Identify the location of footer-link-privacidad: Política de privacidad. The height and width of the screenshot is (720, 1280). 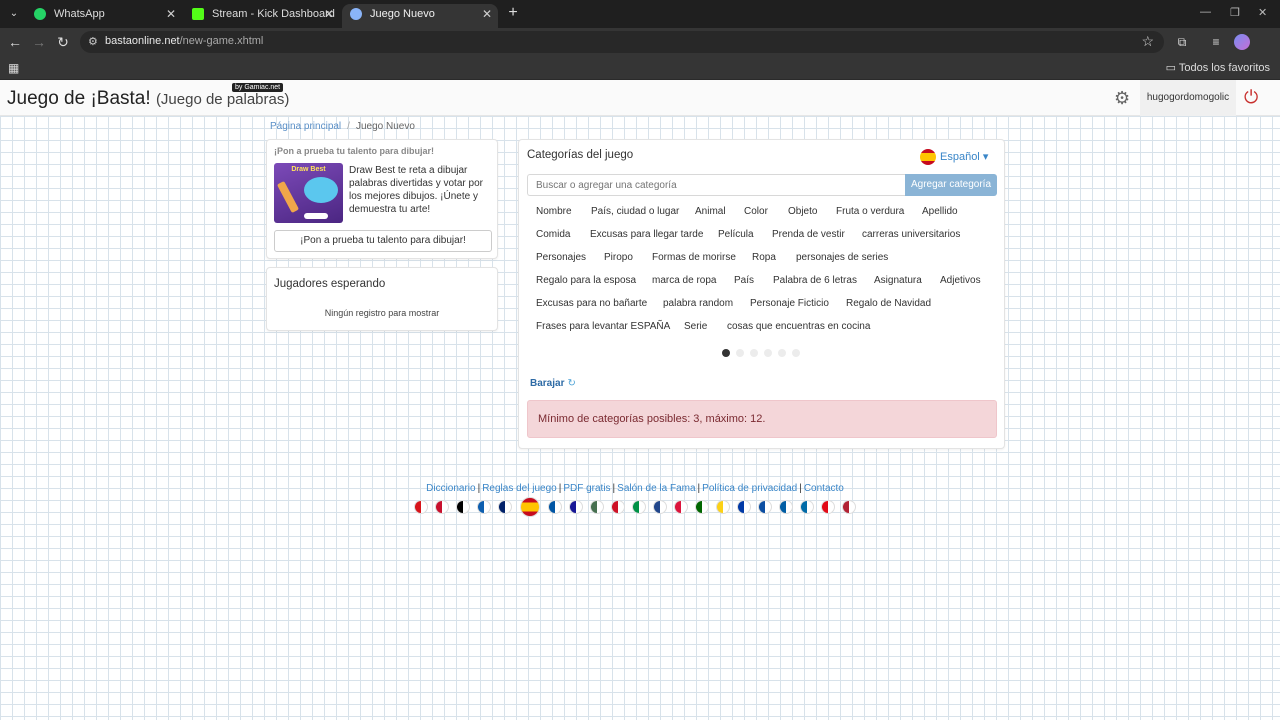
(749, 488).